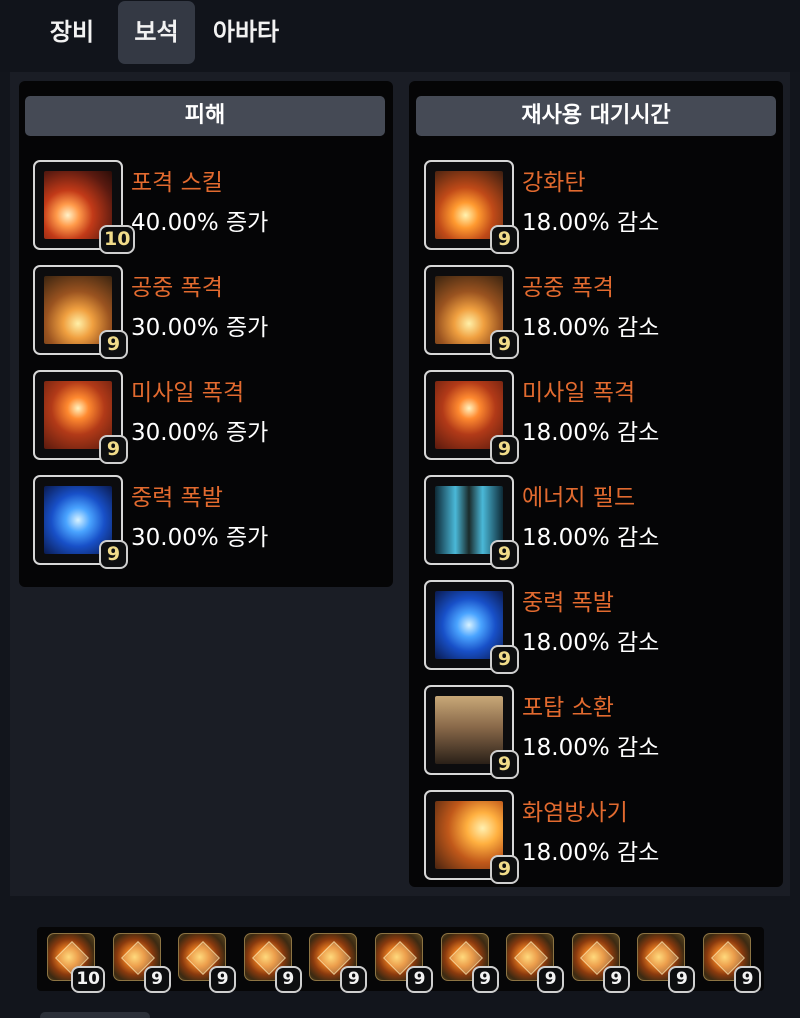 The image size is (800, 1018). I want to click on skill-row: 9 미사일 폭격 30.00% 증가, so click(183, 417).